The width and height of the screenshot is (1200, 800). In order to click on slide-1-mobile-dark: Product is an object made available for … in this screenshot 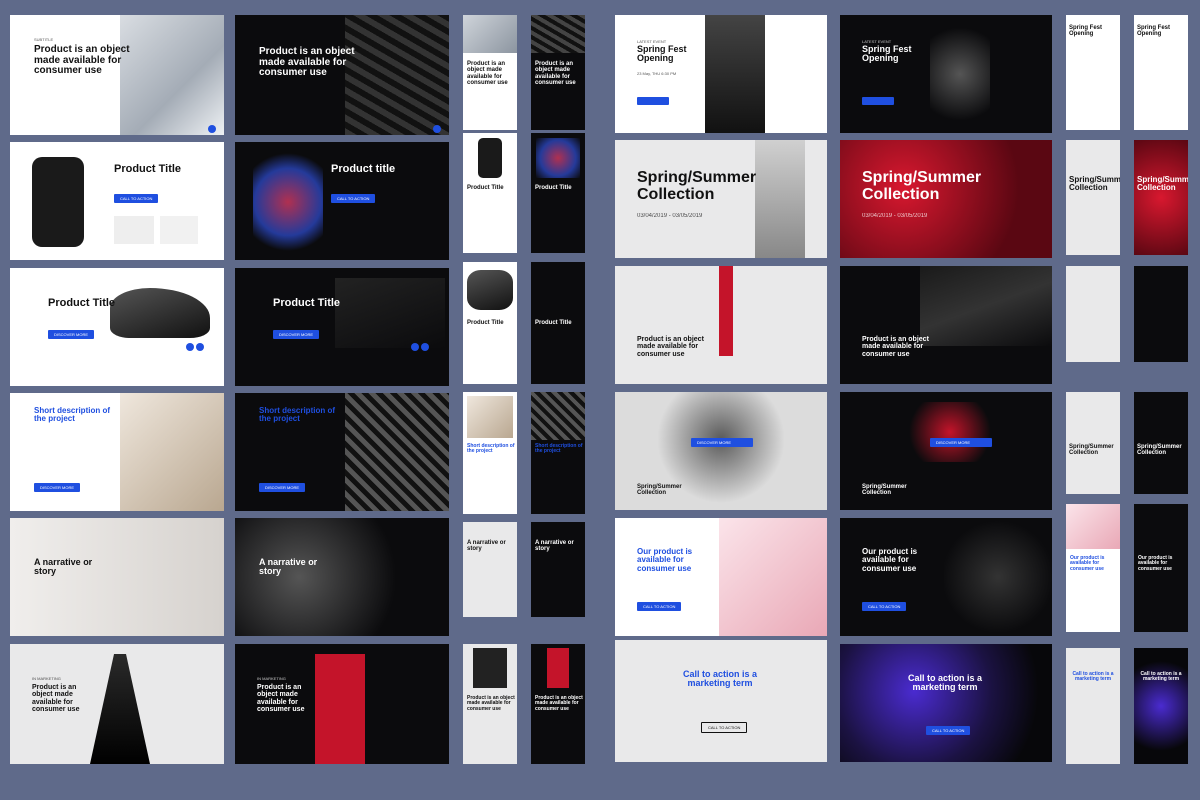, I will do `click(558, 72)`.